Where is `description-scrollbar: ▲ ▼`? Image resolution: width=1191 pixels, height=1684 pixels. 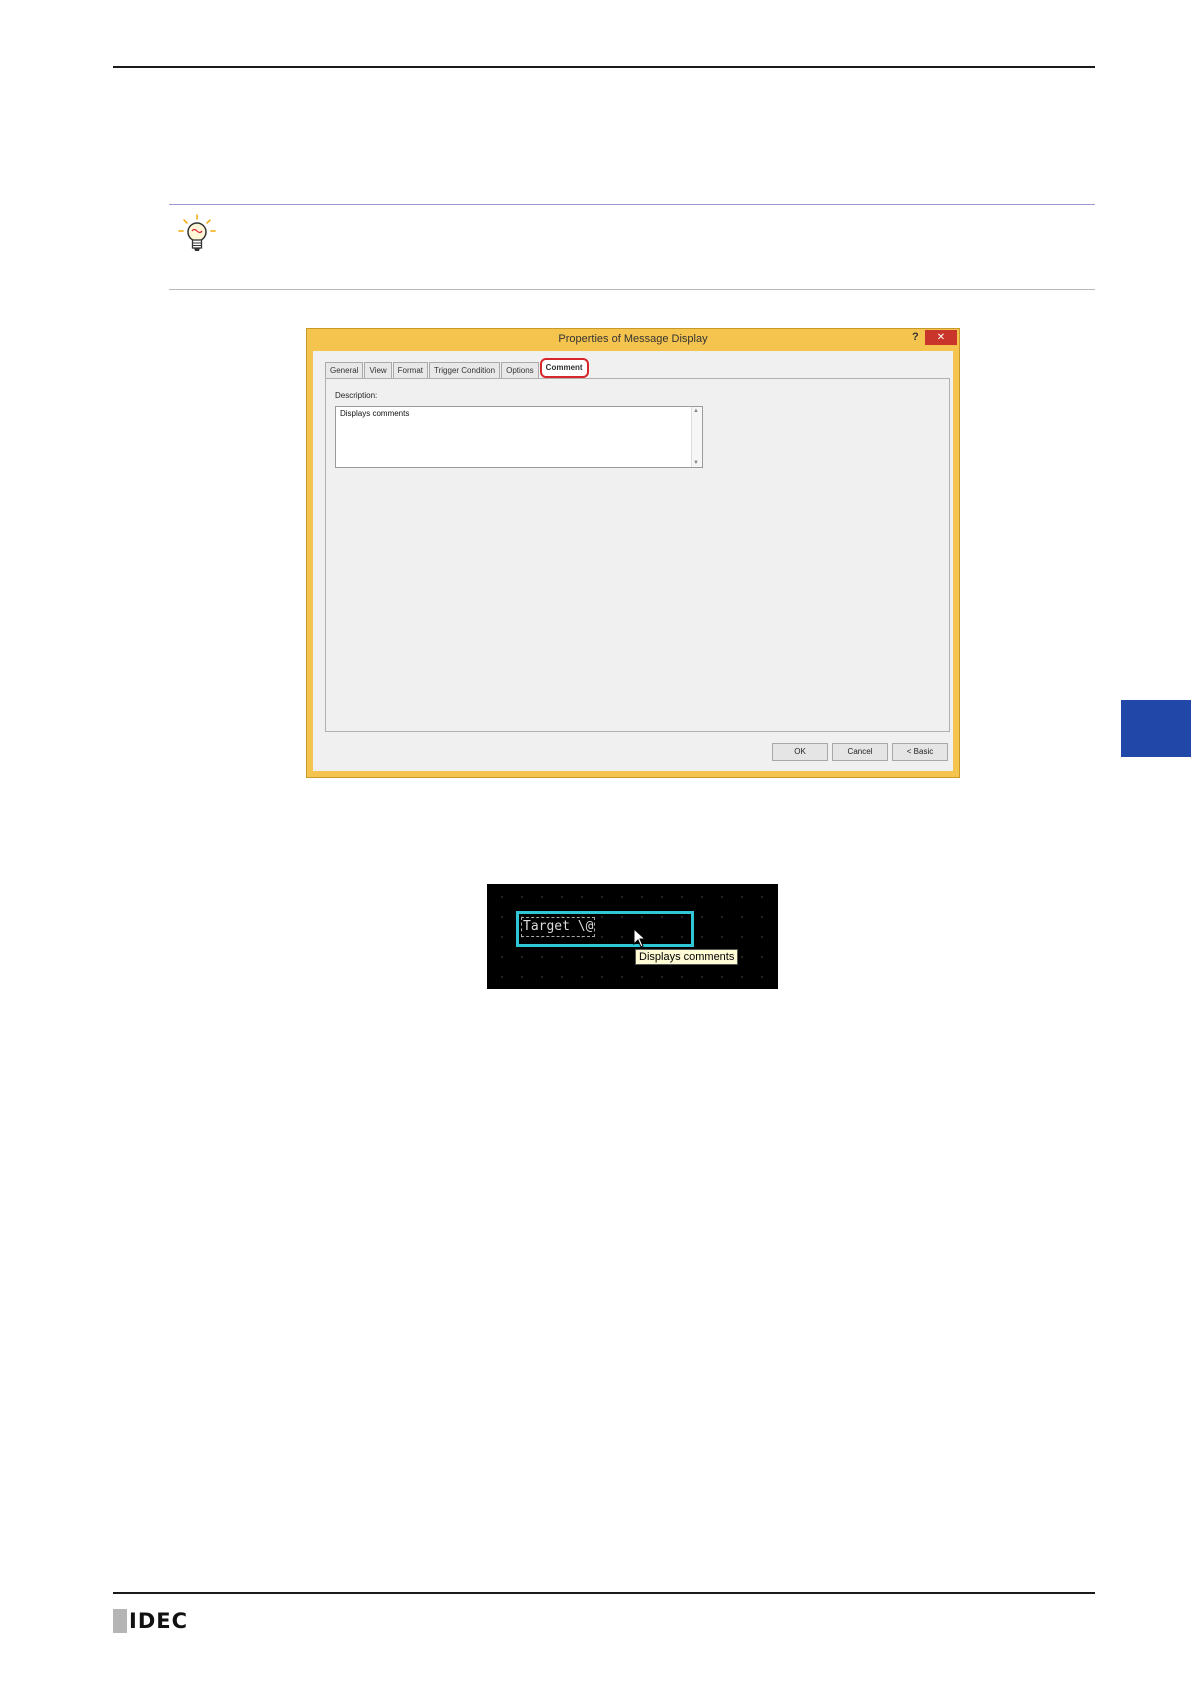 description-scrollbar: ▲ ▼ is located at coordinates (696, 437).